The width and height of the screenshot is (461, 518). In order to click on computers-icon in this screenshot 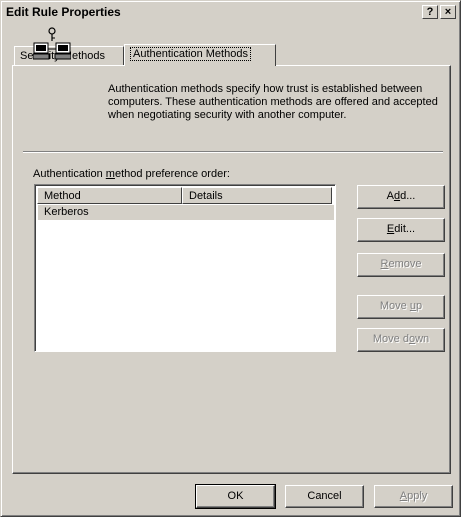, I will do `click(52, 43)`.